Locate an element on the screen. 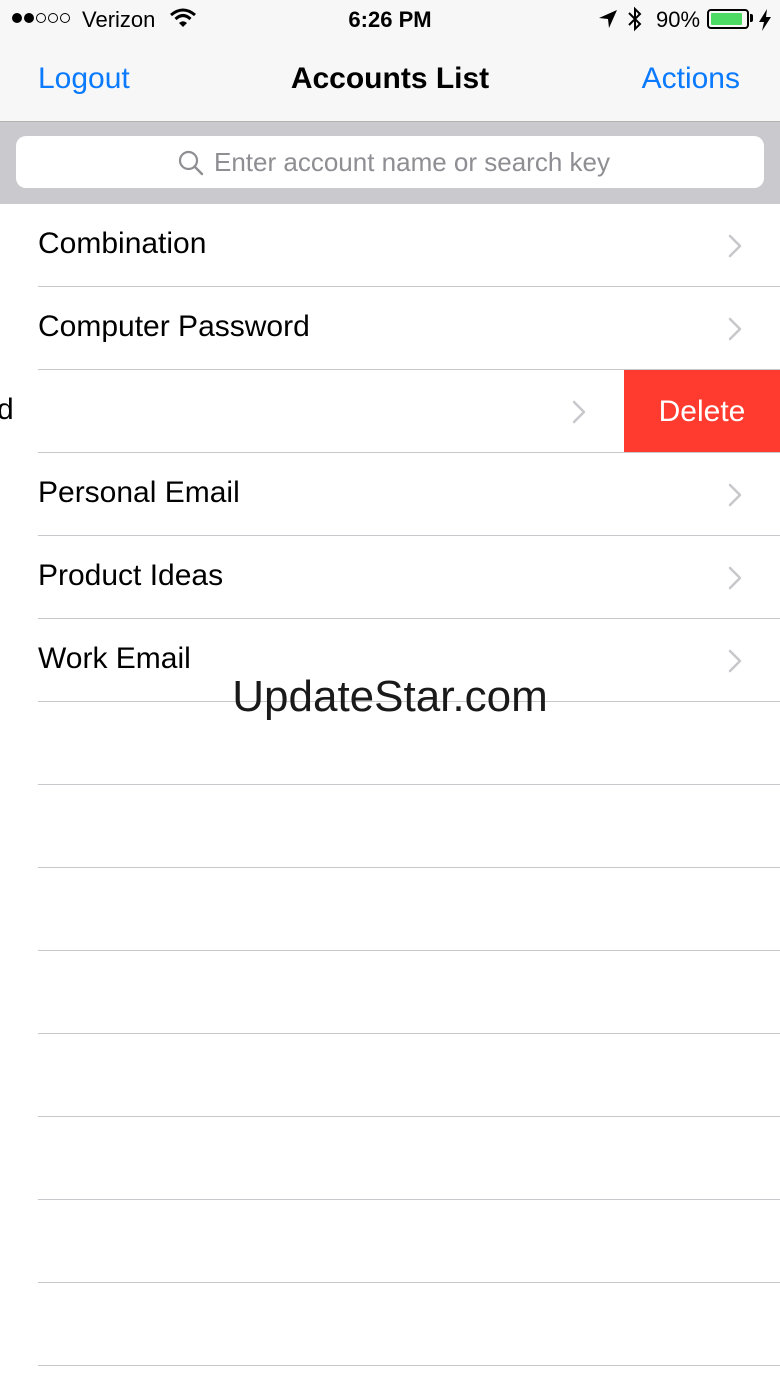  account-row: Product Ideas is located at coordinates (390, 577).